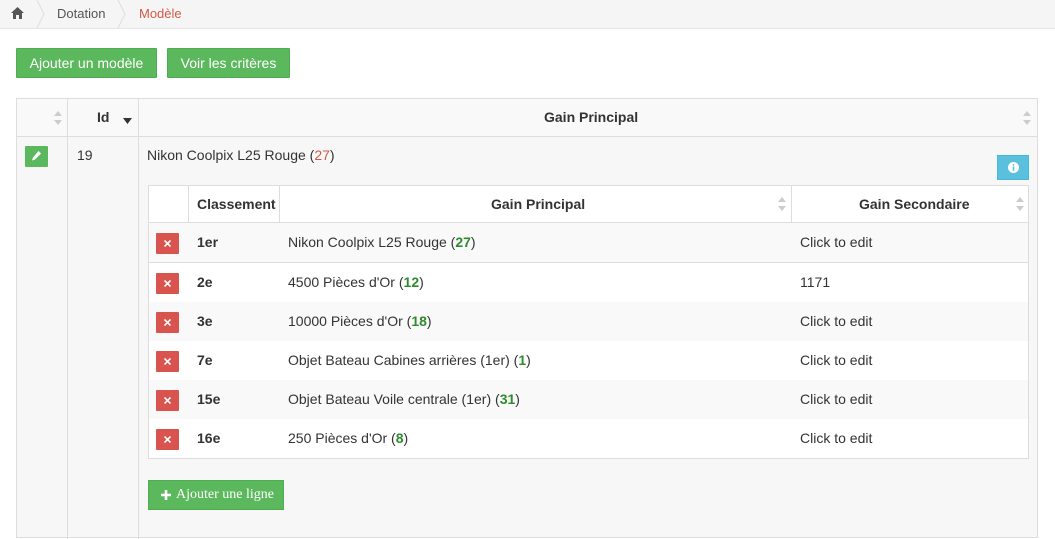 The height and width of the screenshot is (539, 1055). What do you see at coordinates (205, 282) in the screenshot?
I see `rank-cell: 2e` at bounding box center [205, 282].